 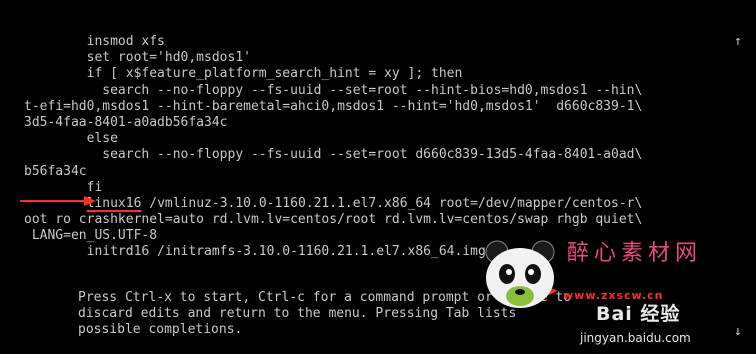 I want to click on panda-watermark-icon, so click(x=520, y=274).